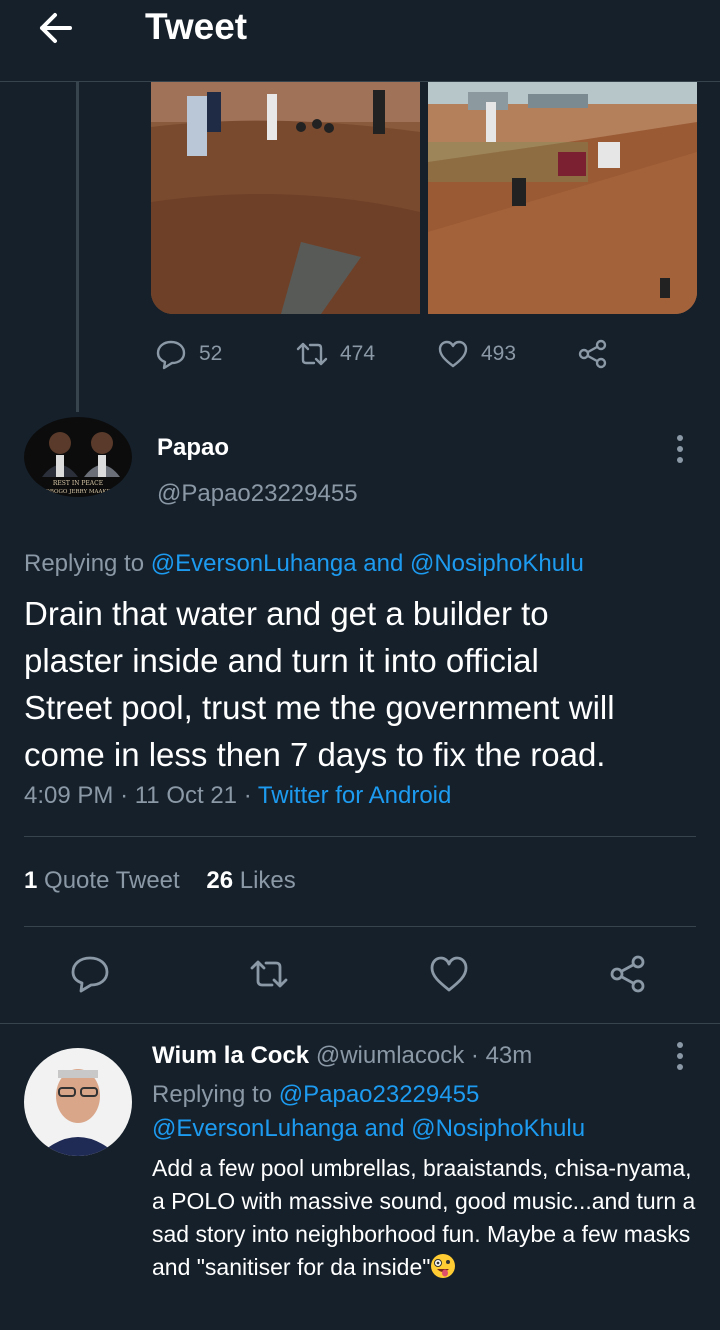  Describe the element at coordinates (112, 880) in the screenshot. I see `quote-label: Quote Tweet` at that location.